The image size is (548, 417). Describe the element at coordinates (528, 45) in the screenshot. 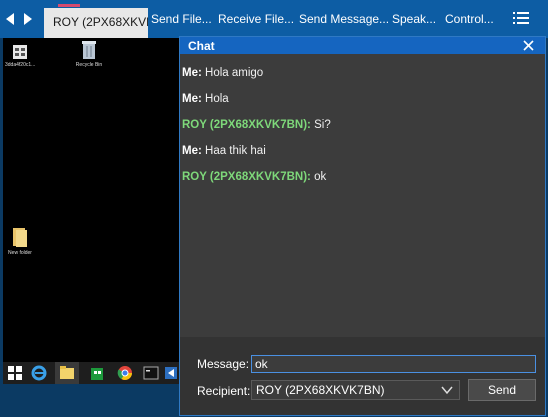

I see `close-icon` at that location.